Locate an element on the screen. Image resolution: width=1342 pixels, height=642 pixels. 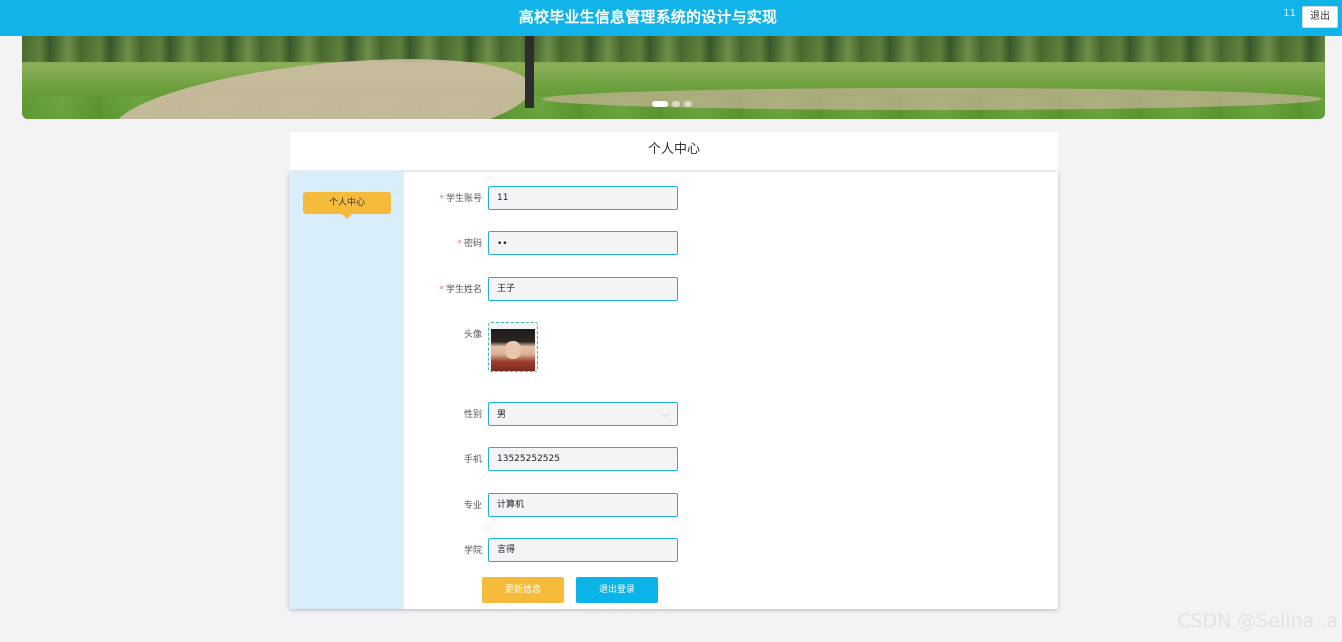
major-row: 专业 is located at coordinates (604, 506).